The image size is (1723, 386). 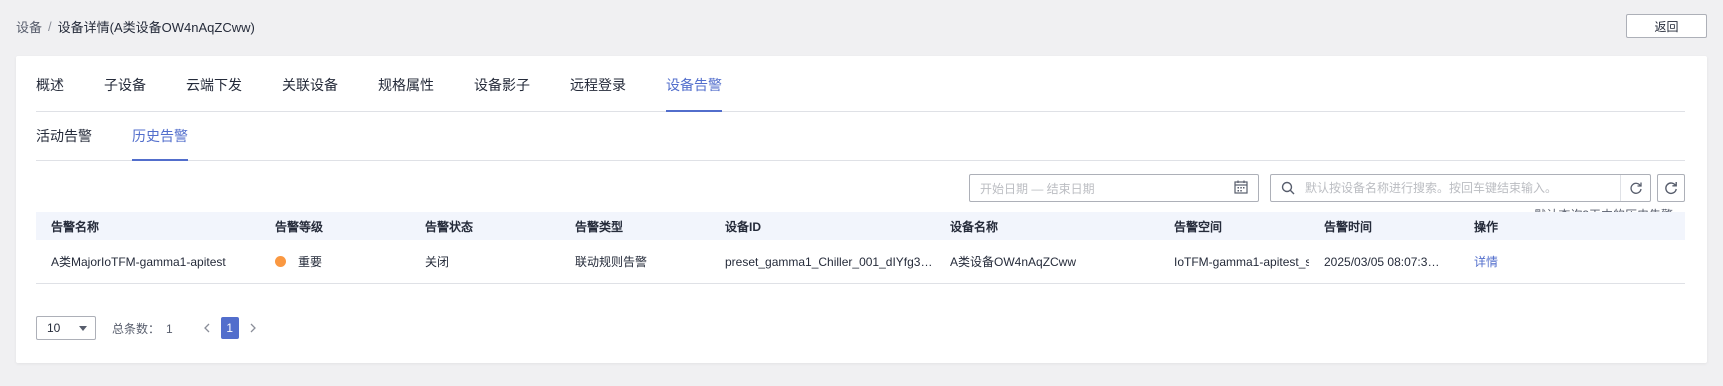 I want to click on pagination: 10 总条数： 1 1, so click(x=148, y=328).